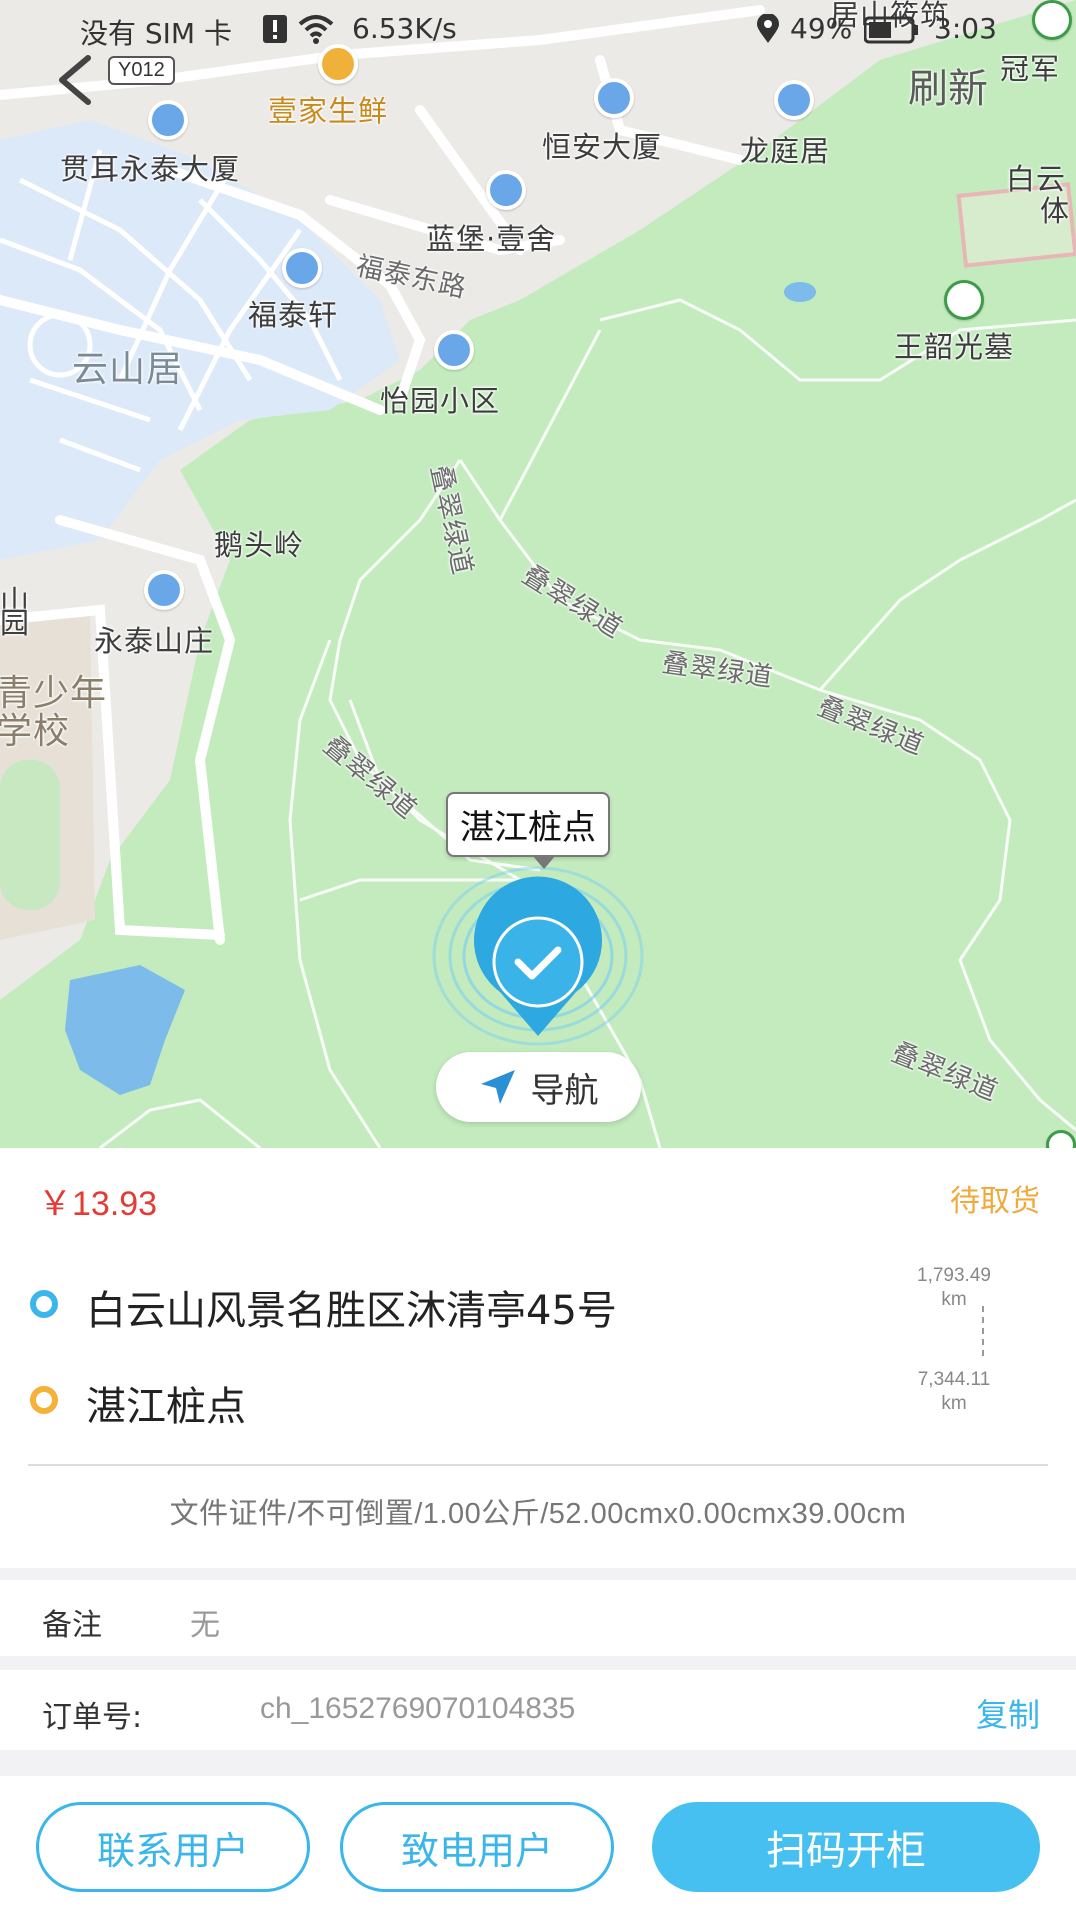 This screenshot has height=1916, width=1076. I want to click on sim-alert-icon, so click(275, 32).